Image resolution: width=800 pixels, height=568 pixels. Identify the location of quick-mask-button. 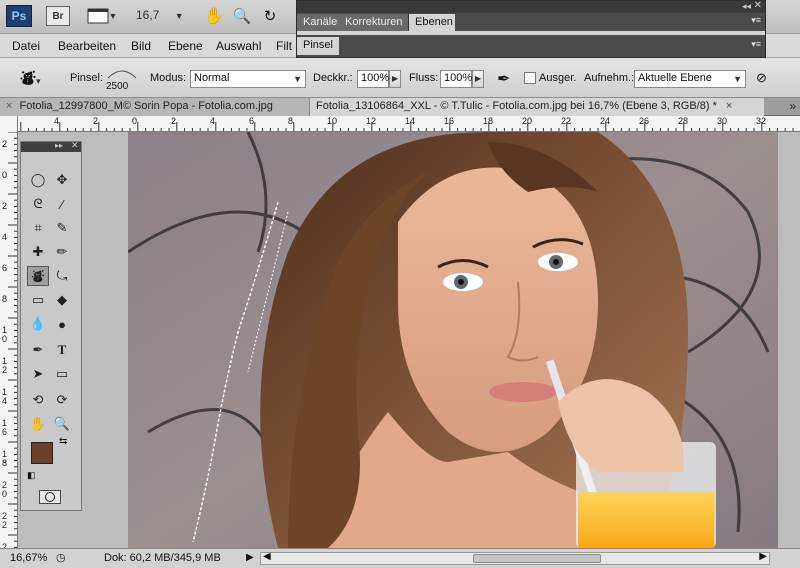
(50, 497).